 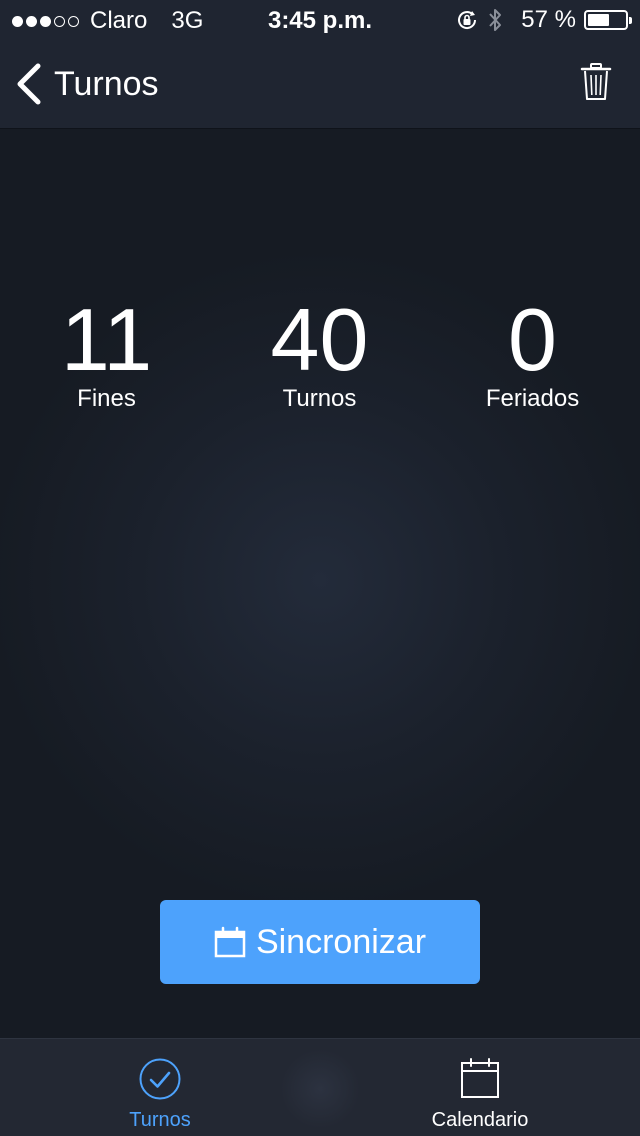 I want to click on battery-level-fill, so click(x=598, y=20).